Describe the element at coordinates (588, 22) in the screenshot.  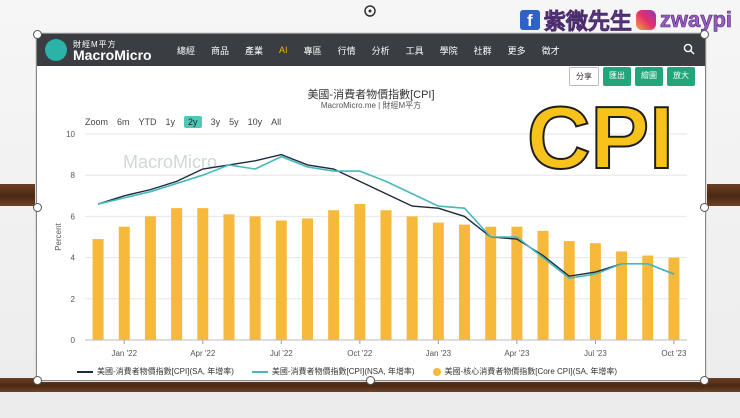
I see `author-name: 紫微先生` at that location.